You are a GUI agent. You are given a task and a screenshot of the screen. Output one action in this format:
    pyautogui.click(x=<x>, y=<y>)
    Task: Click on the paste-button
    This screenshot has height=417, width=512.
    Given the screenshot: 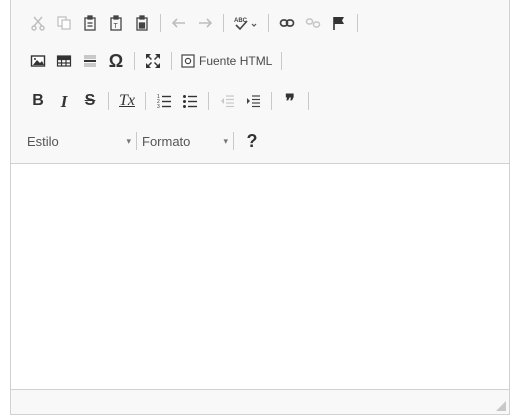 What is the action you would take?
    pyautogui.click(x=90, y=23)
    